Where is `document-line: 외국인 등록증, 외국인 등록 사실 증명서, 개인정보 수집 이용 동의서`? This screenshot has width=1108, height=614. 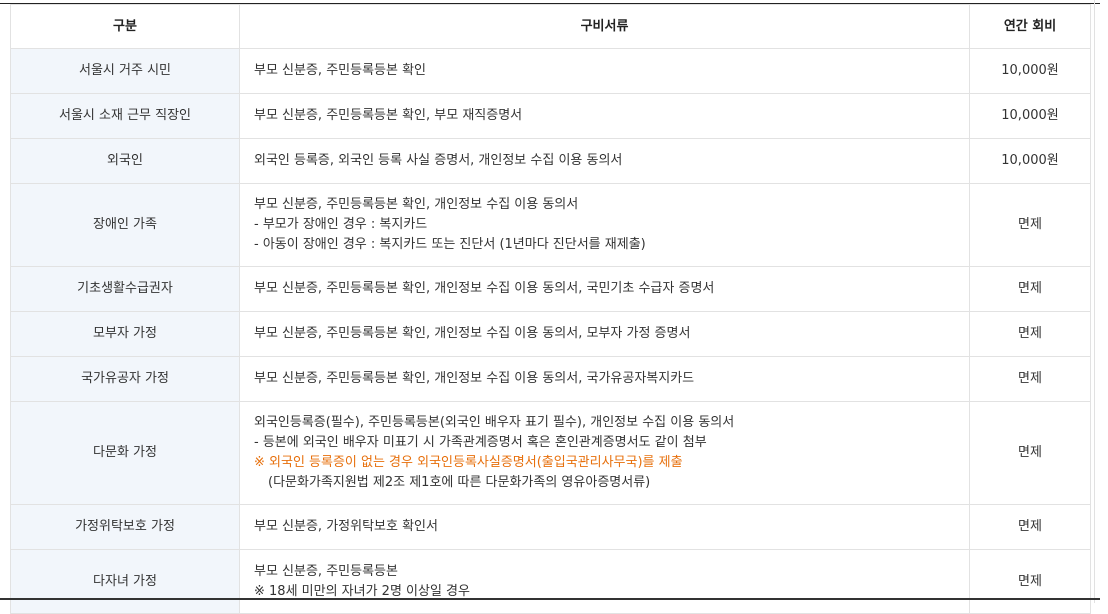
document-line: 외국인 등록증, 외국인 등록 사실 증명서, 개인정보 수집 이용 동의서 is located at coordinates (438, 160).